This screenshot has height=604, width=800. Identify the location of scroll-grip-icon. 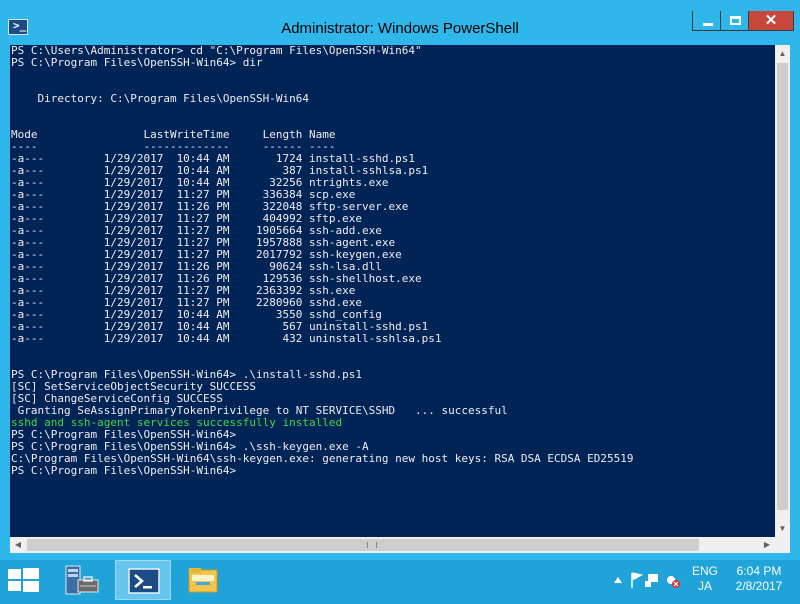
(372, 545).